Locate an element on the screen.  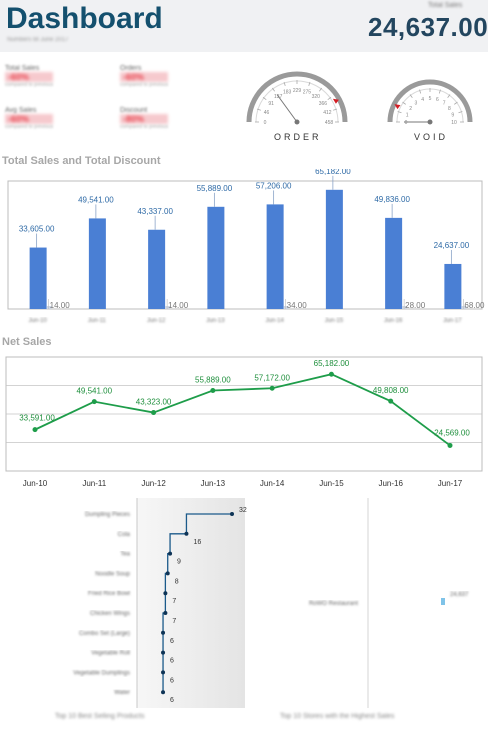
sales-value-label: 65,182.00 is located at coordinates (333, 172).